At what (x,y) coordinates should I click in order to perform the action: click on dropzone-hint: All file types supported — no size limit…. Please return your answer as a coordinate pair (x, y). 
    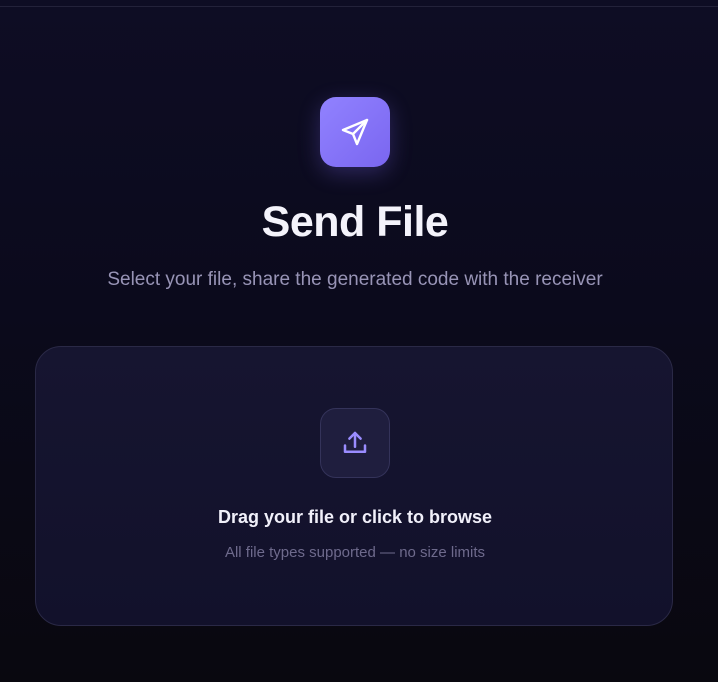
    Looking at the image, I should click on (355, 552).